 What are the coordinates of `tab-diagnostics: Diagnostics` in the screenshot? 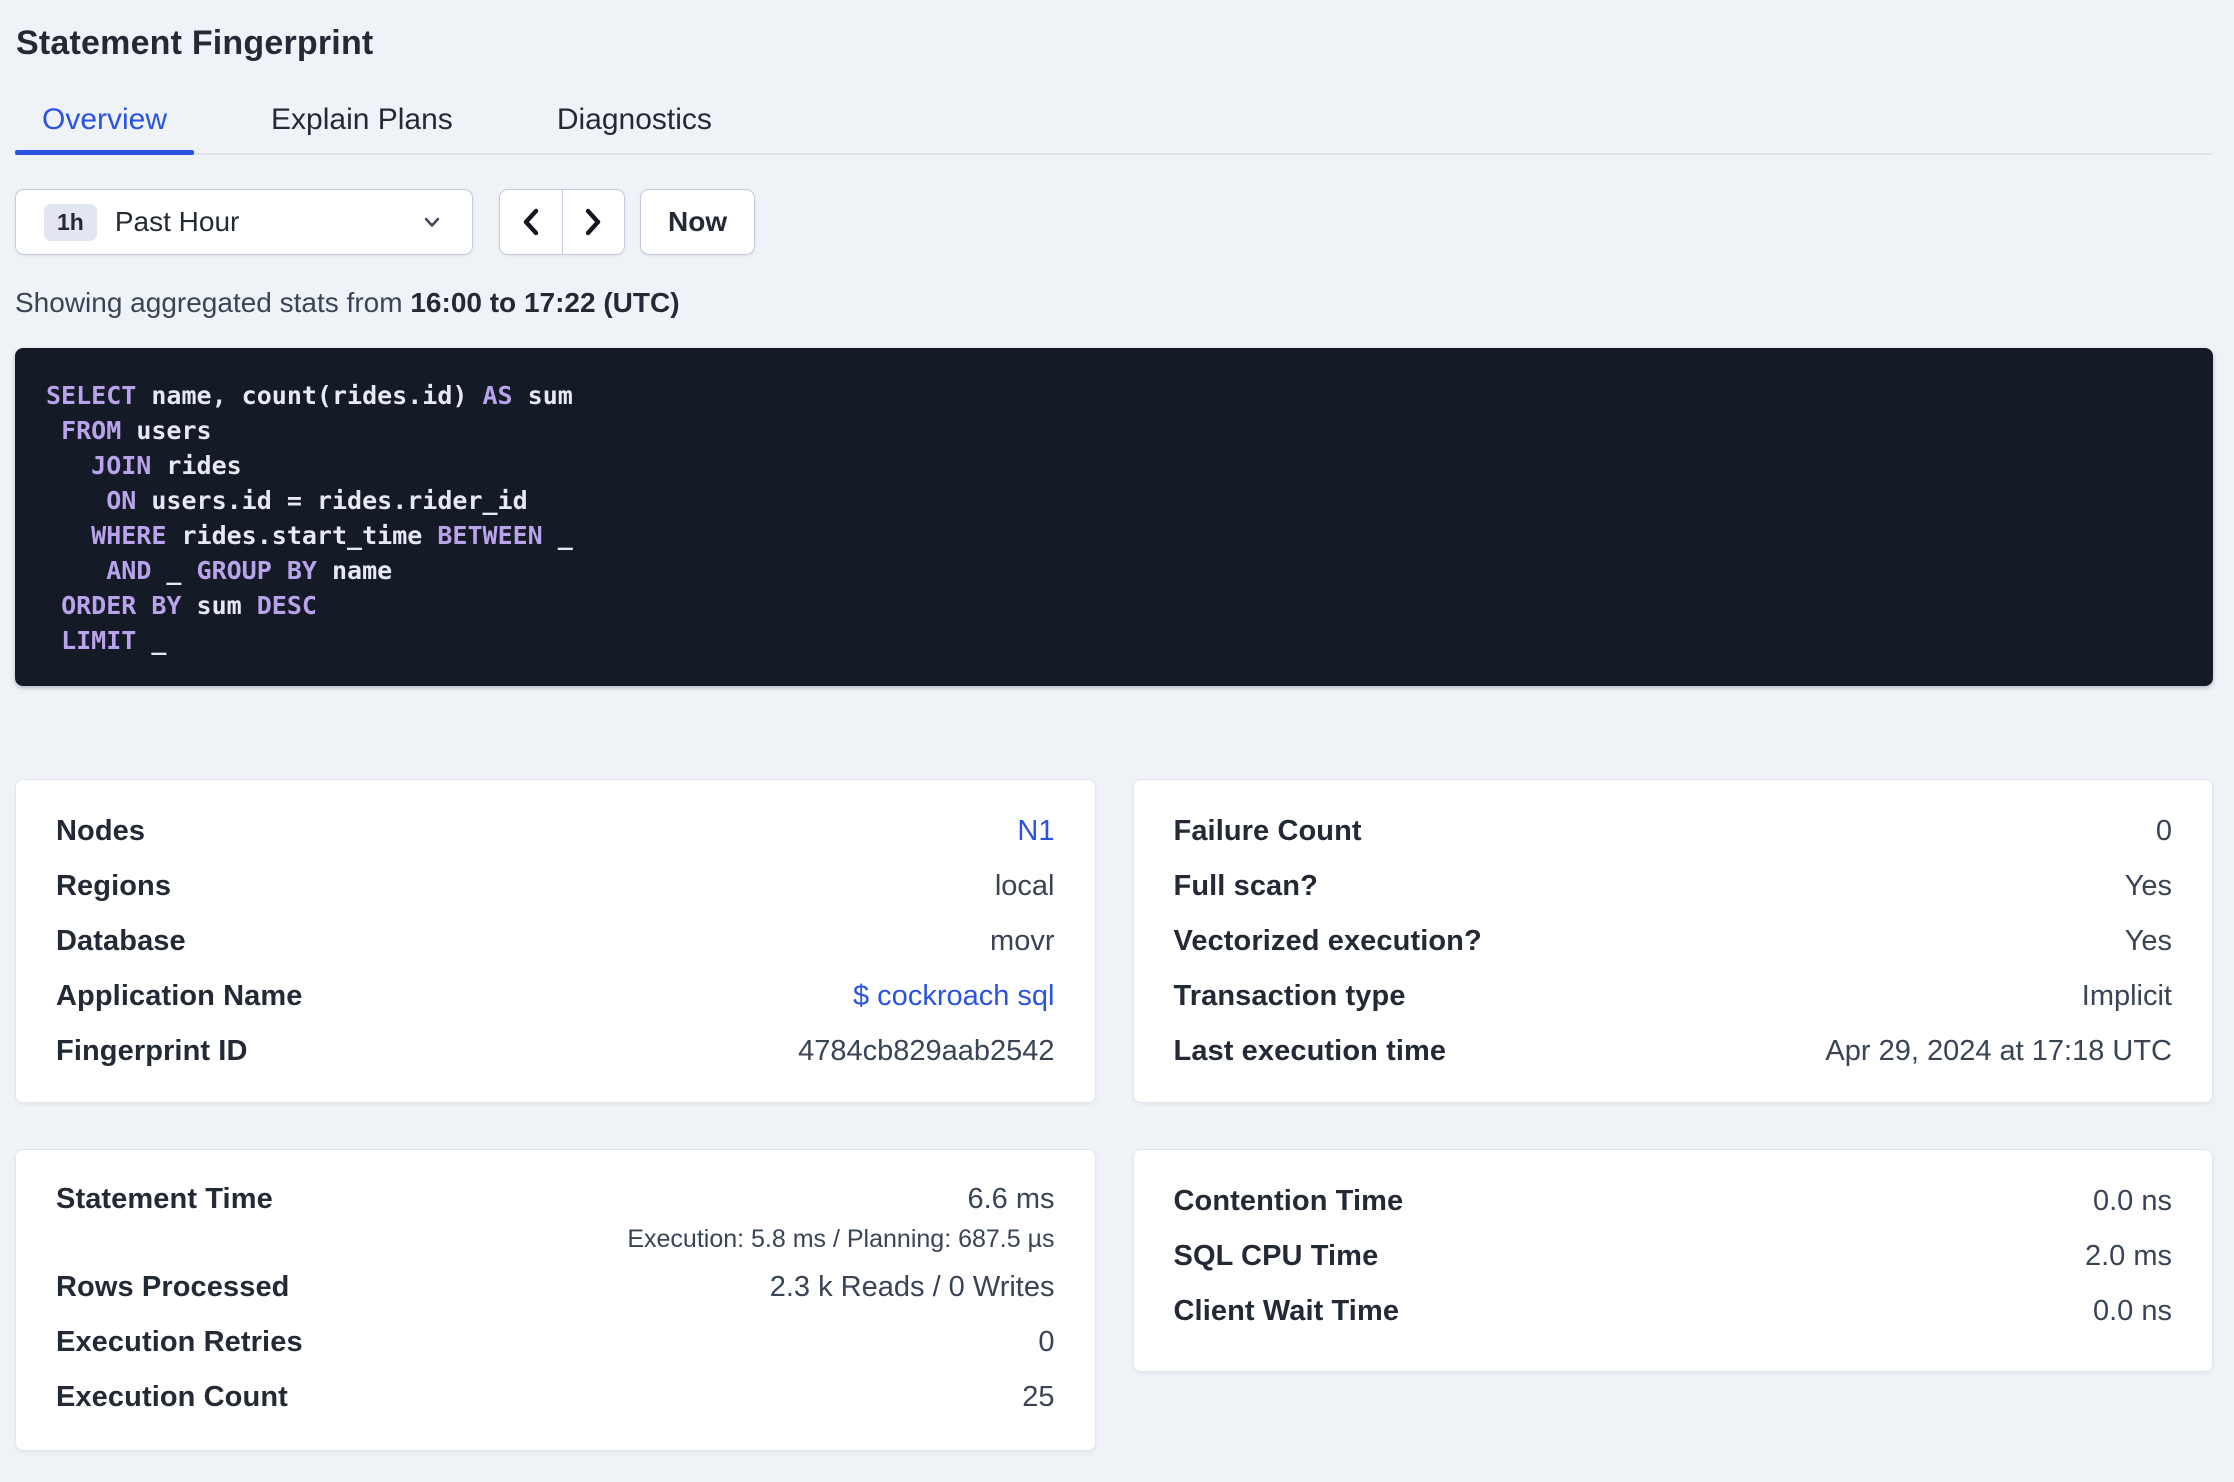 It's located at (634, 121).